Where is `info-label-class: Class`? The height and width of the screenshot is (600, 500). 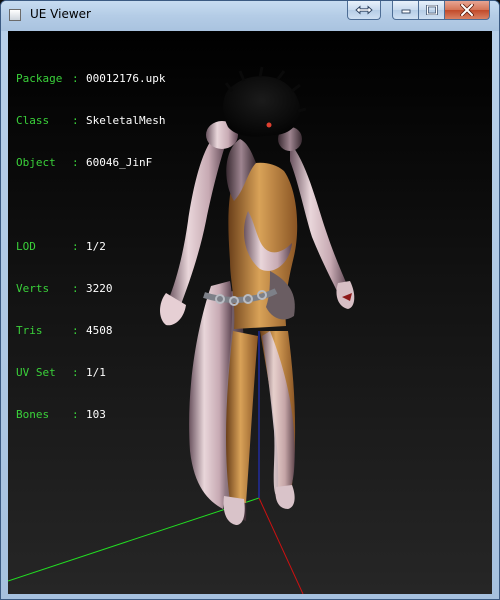
info-label-class: Class is located at coordinates (33, 120).